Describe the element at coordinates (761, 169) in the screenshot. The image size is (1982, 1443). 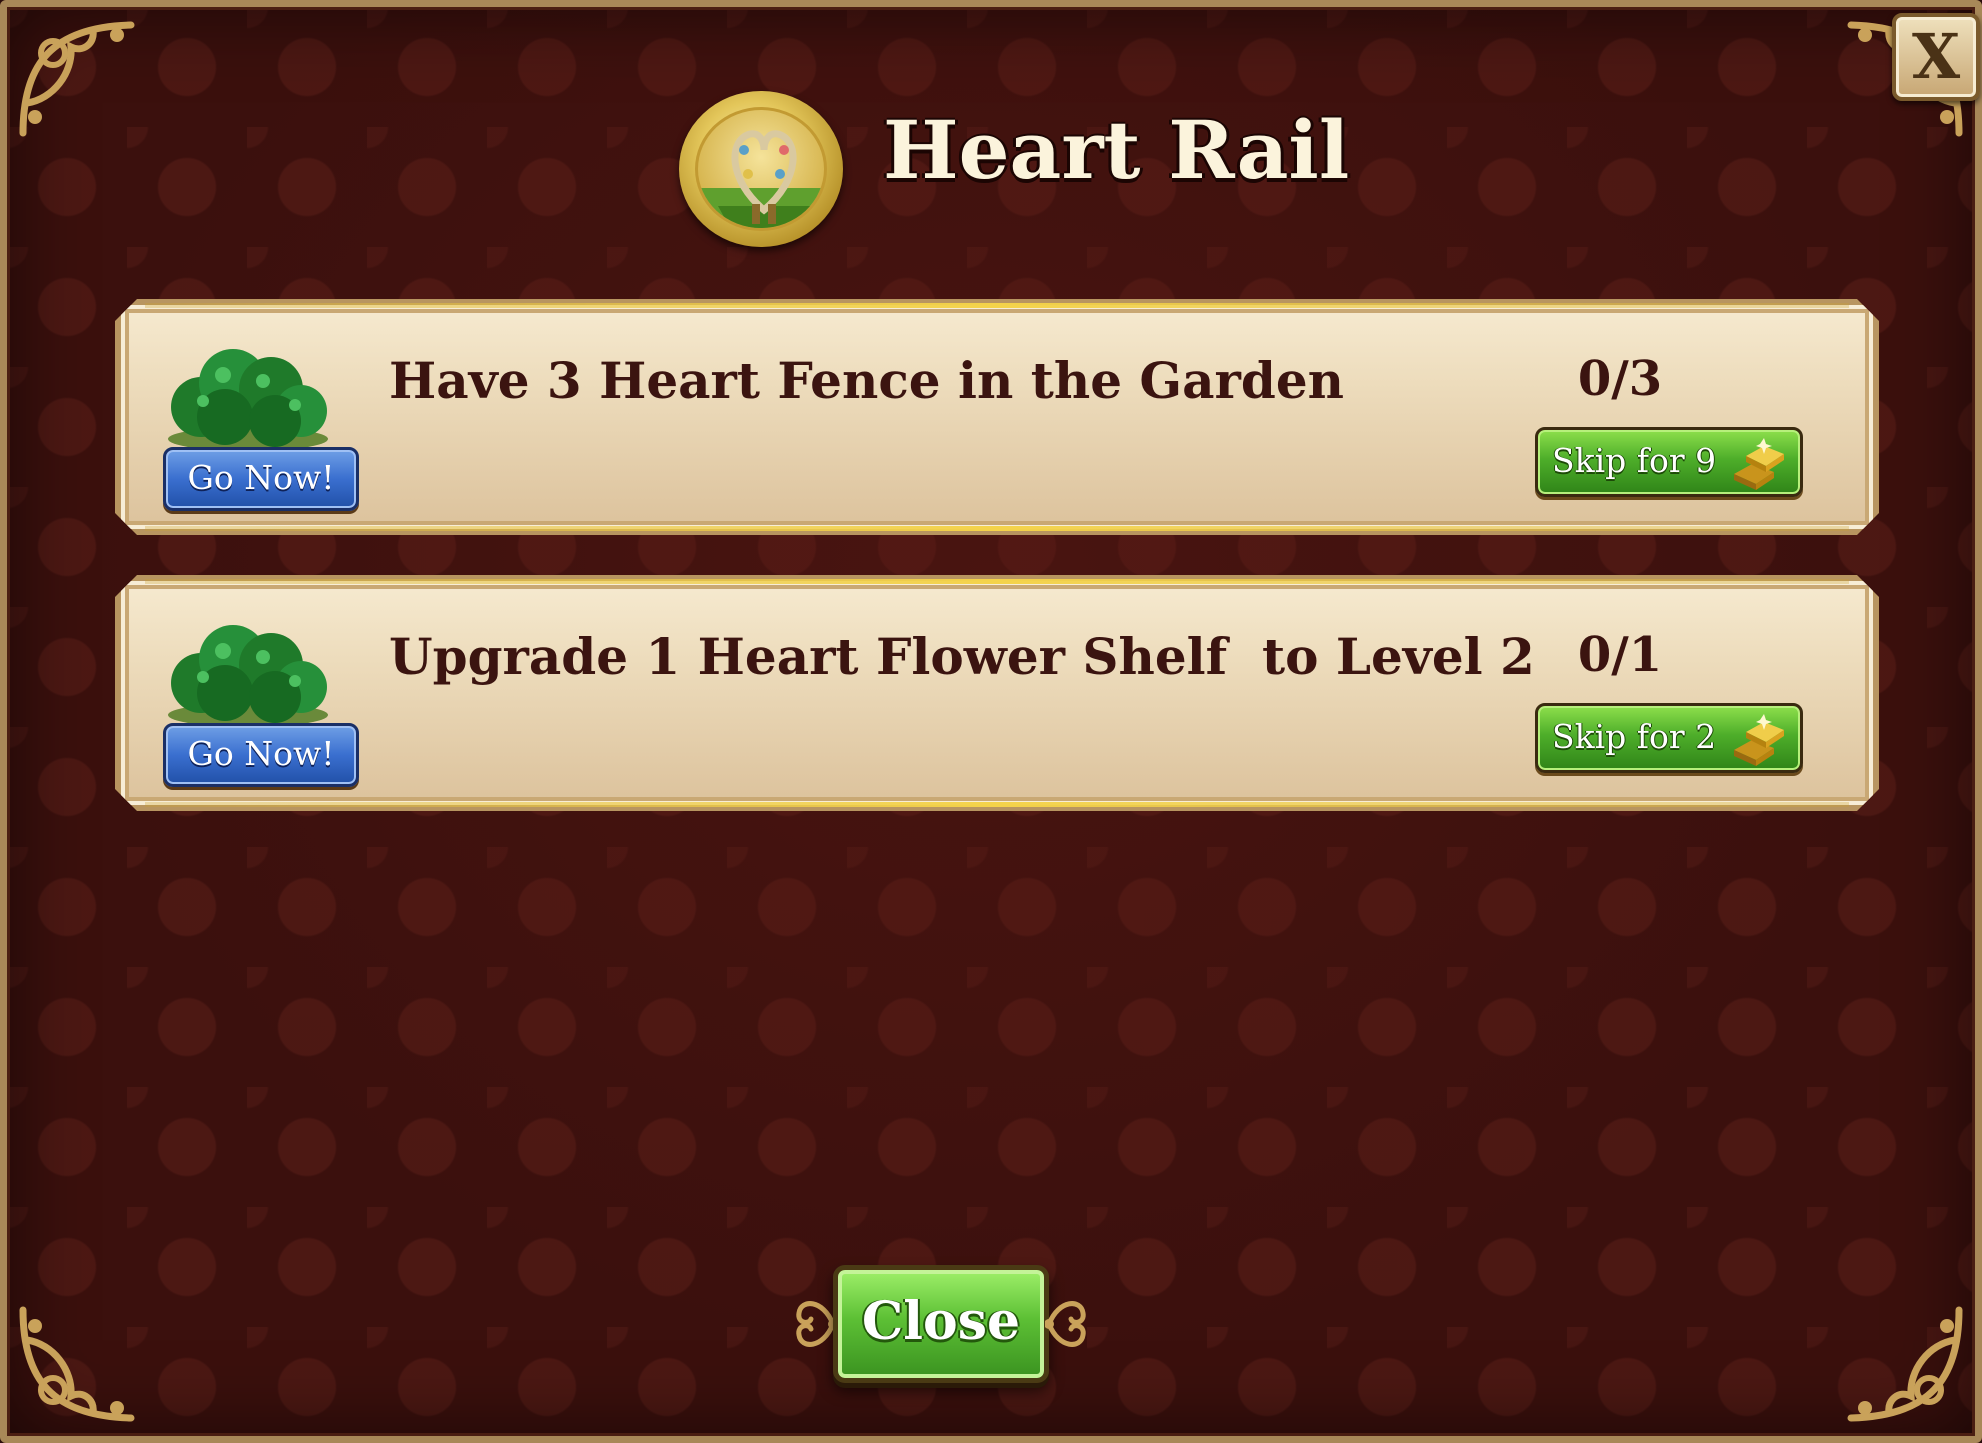
I see `heart-rail-medal-icon` at that location.